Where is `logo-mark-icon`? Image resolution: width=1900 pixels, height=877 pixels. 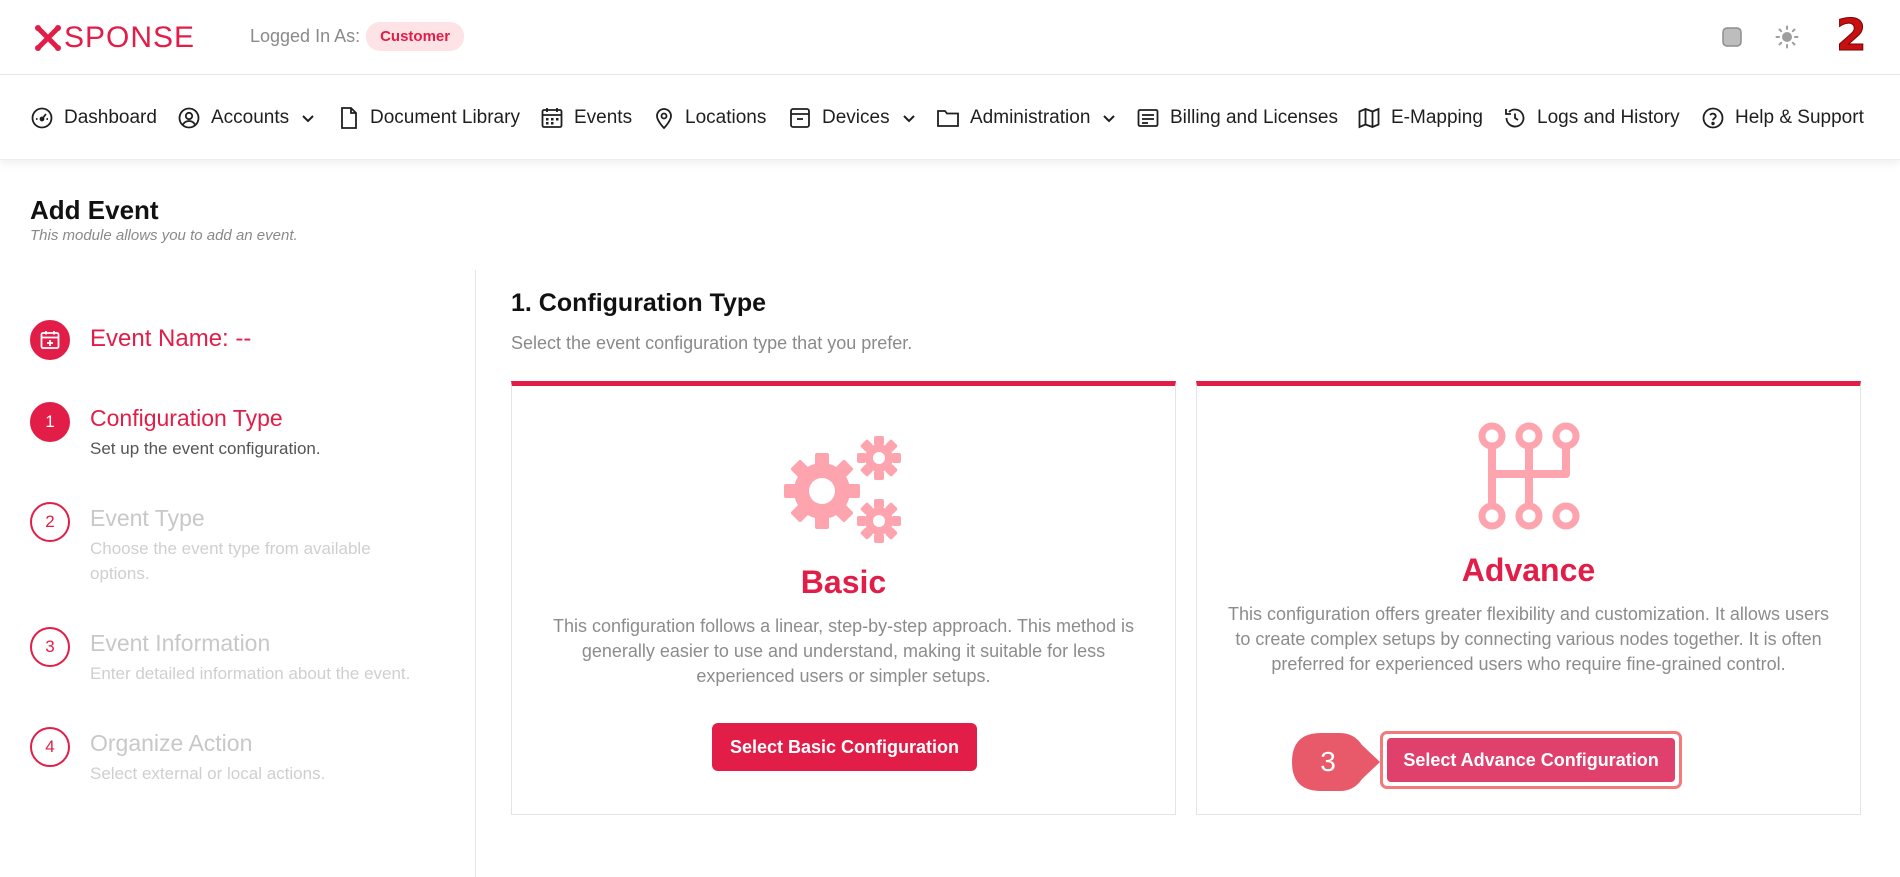 logo-mark-icon is located at coordinates (48, 38).